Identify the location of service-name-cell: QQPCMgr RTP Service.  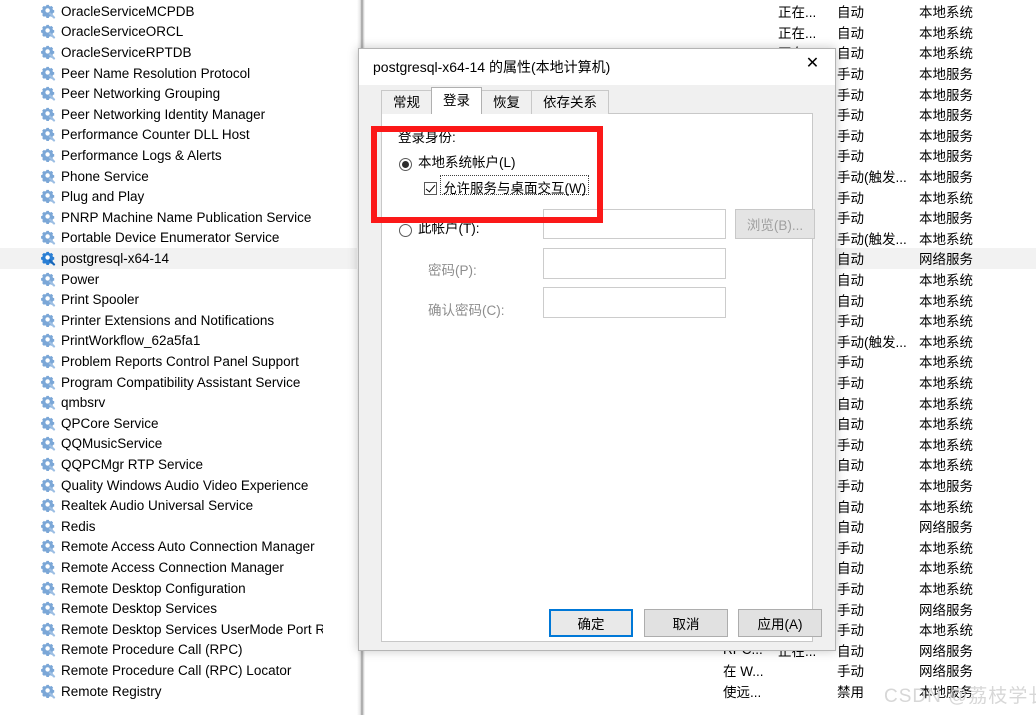
(132, 464).